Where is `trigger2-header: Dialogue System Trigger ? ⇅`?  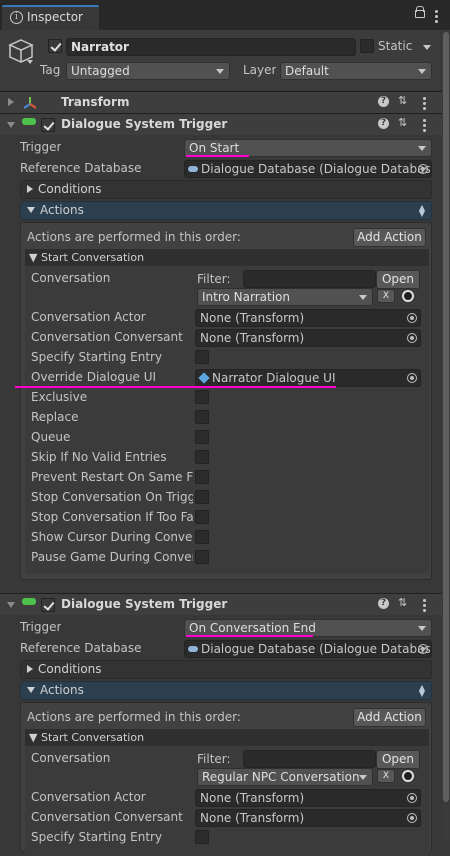 trigger2-header: Dialogue System Trigger ? ⇅ is located at coordinates (225, 604).